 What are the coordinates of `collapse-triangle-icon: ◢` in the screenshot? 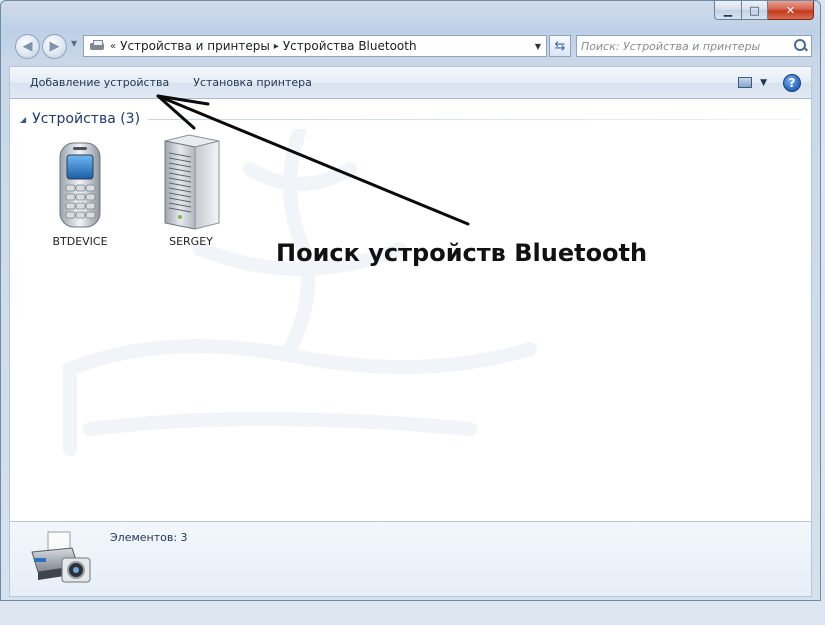 It's located at (23, 119).